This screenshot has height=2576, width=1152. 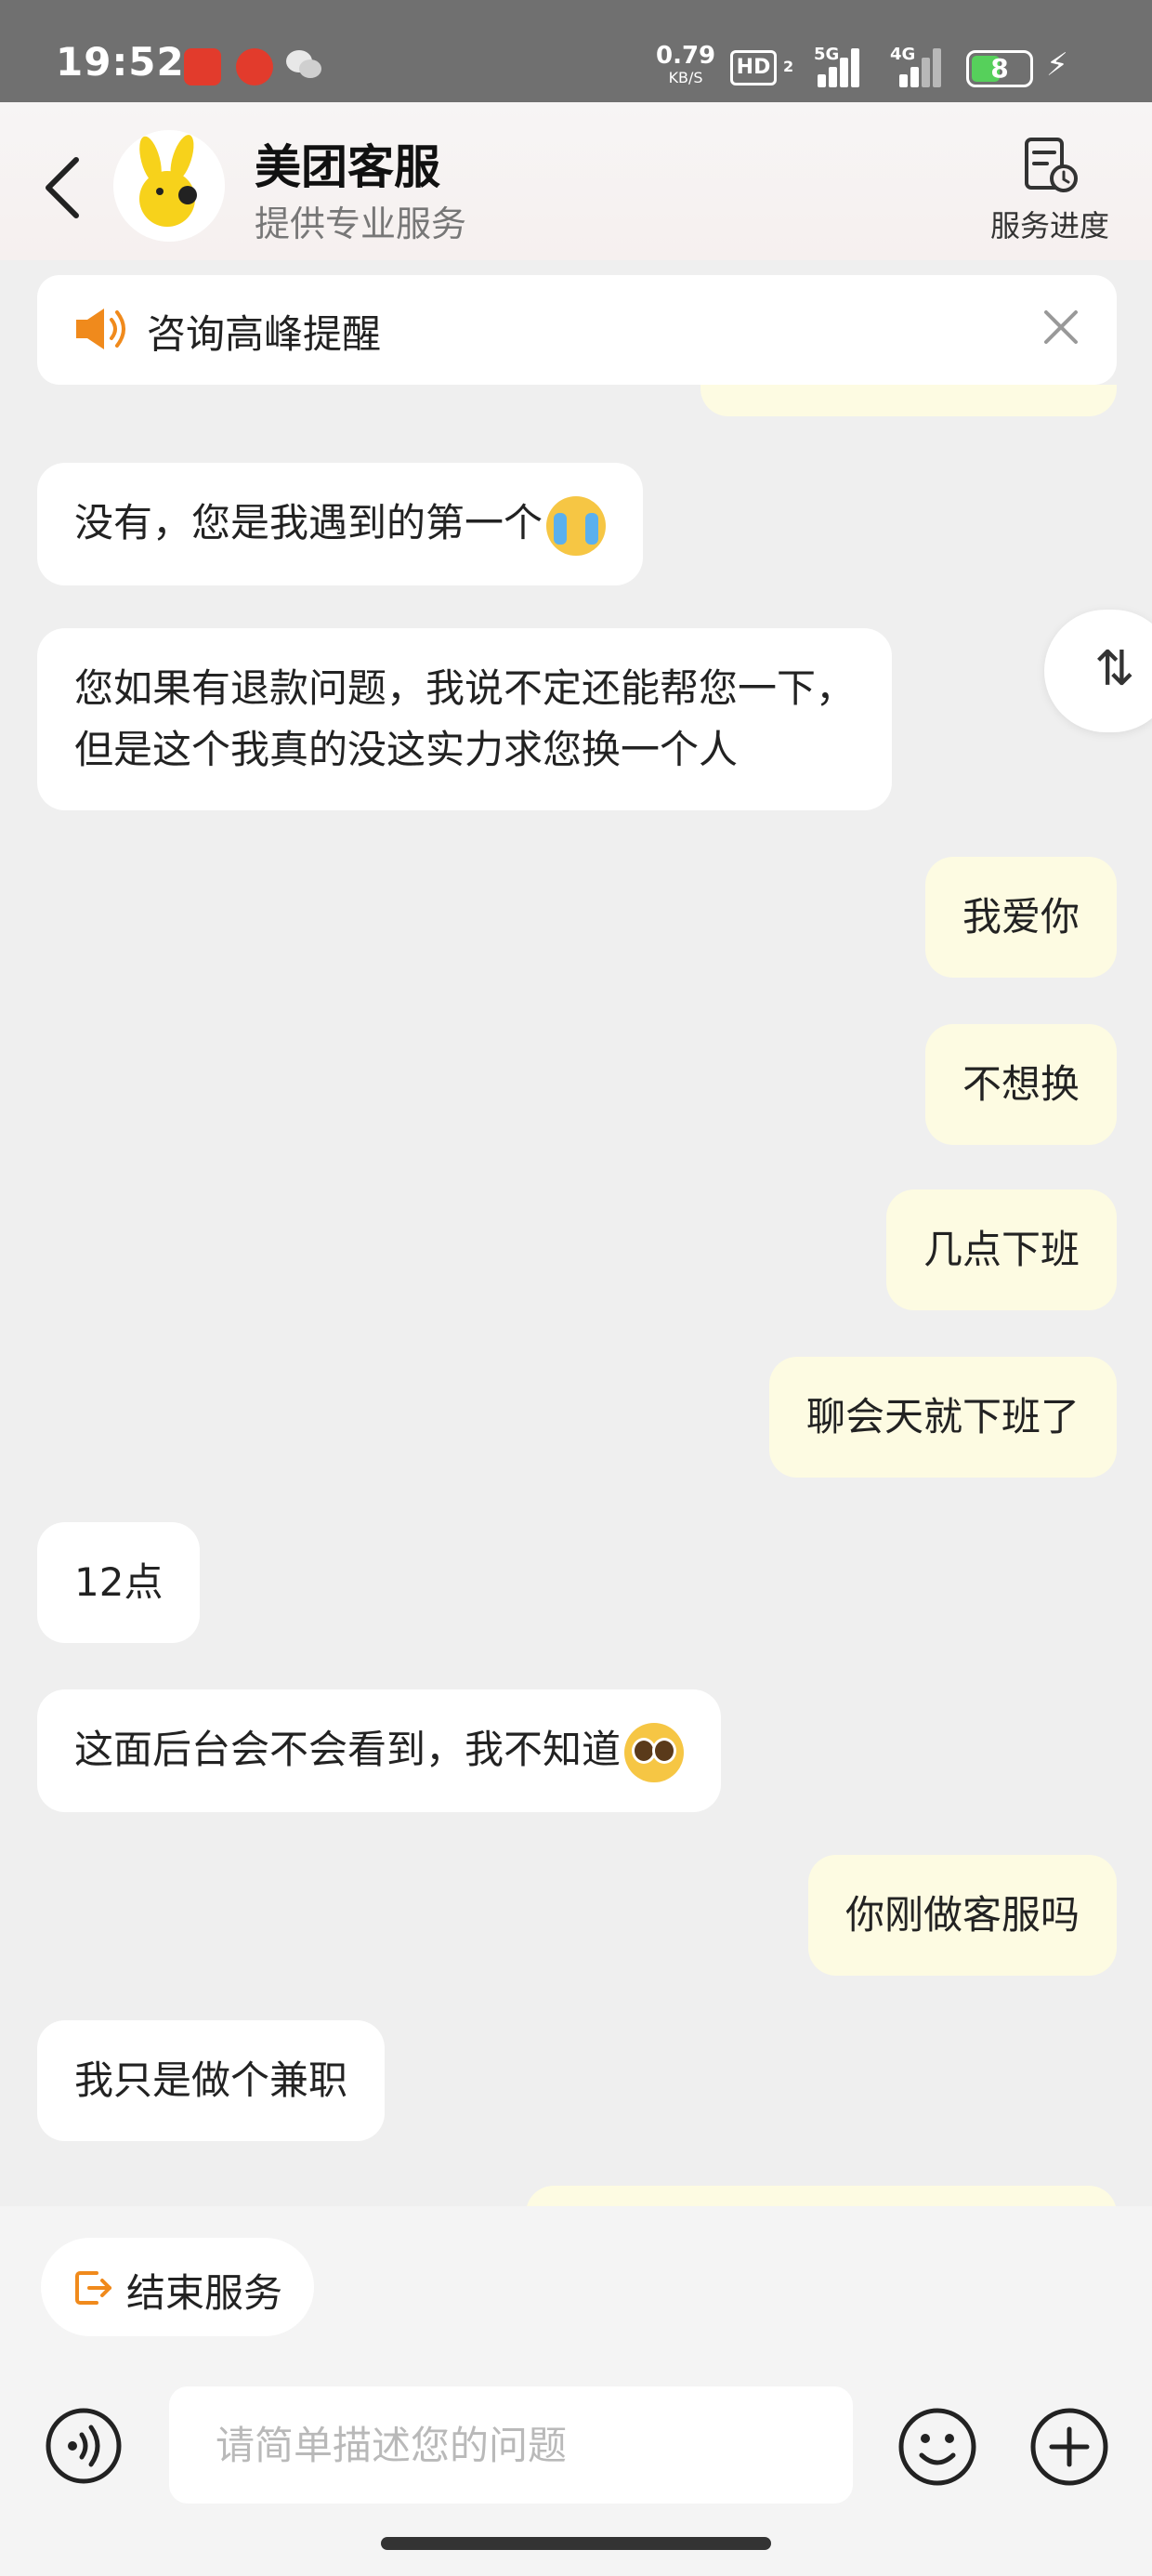 What do you see at coordinates (686, 56) in the screenshot?
I see `network-speed-value: 0.79` at bounding box center [686, 56].